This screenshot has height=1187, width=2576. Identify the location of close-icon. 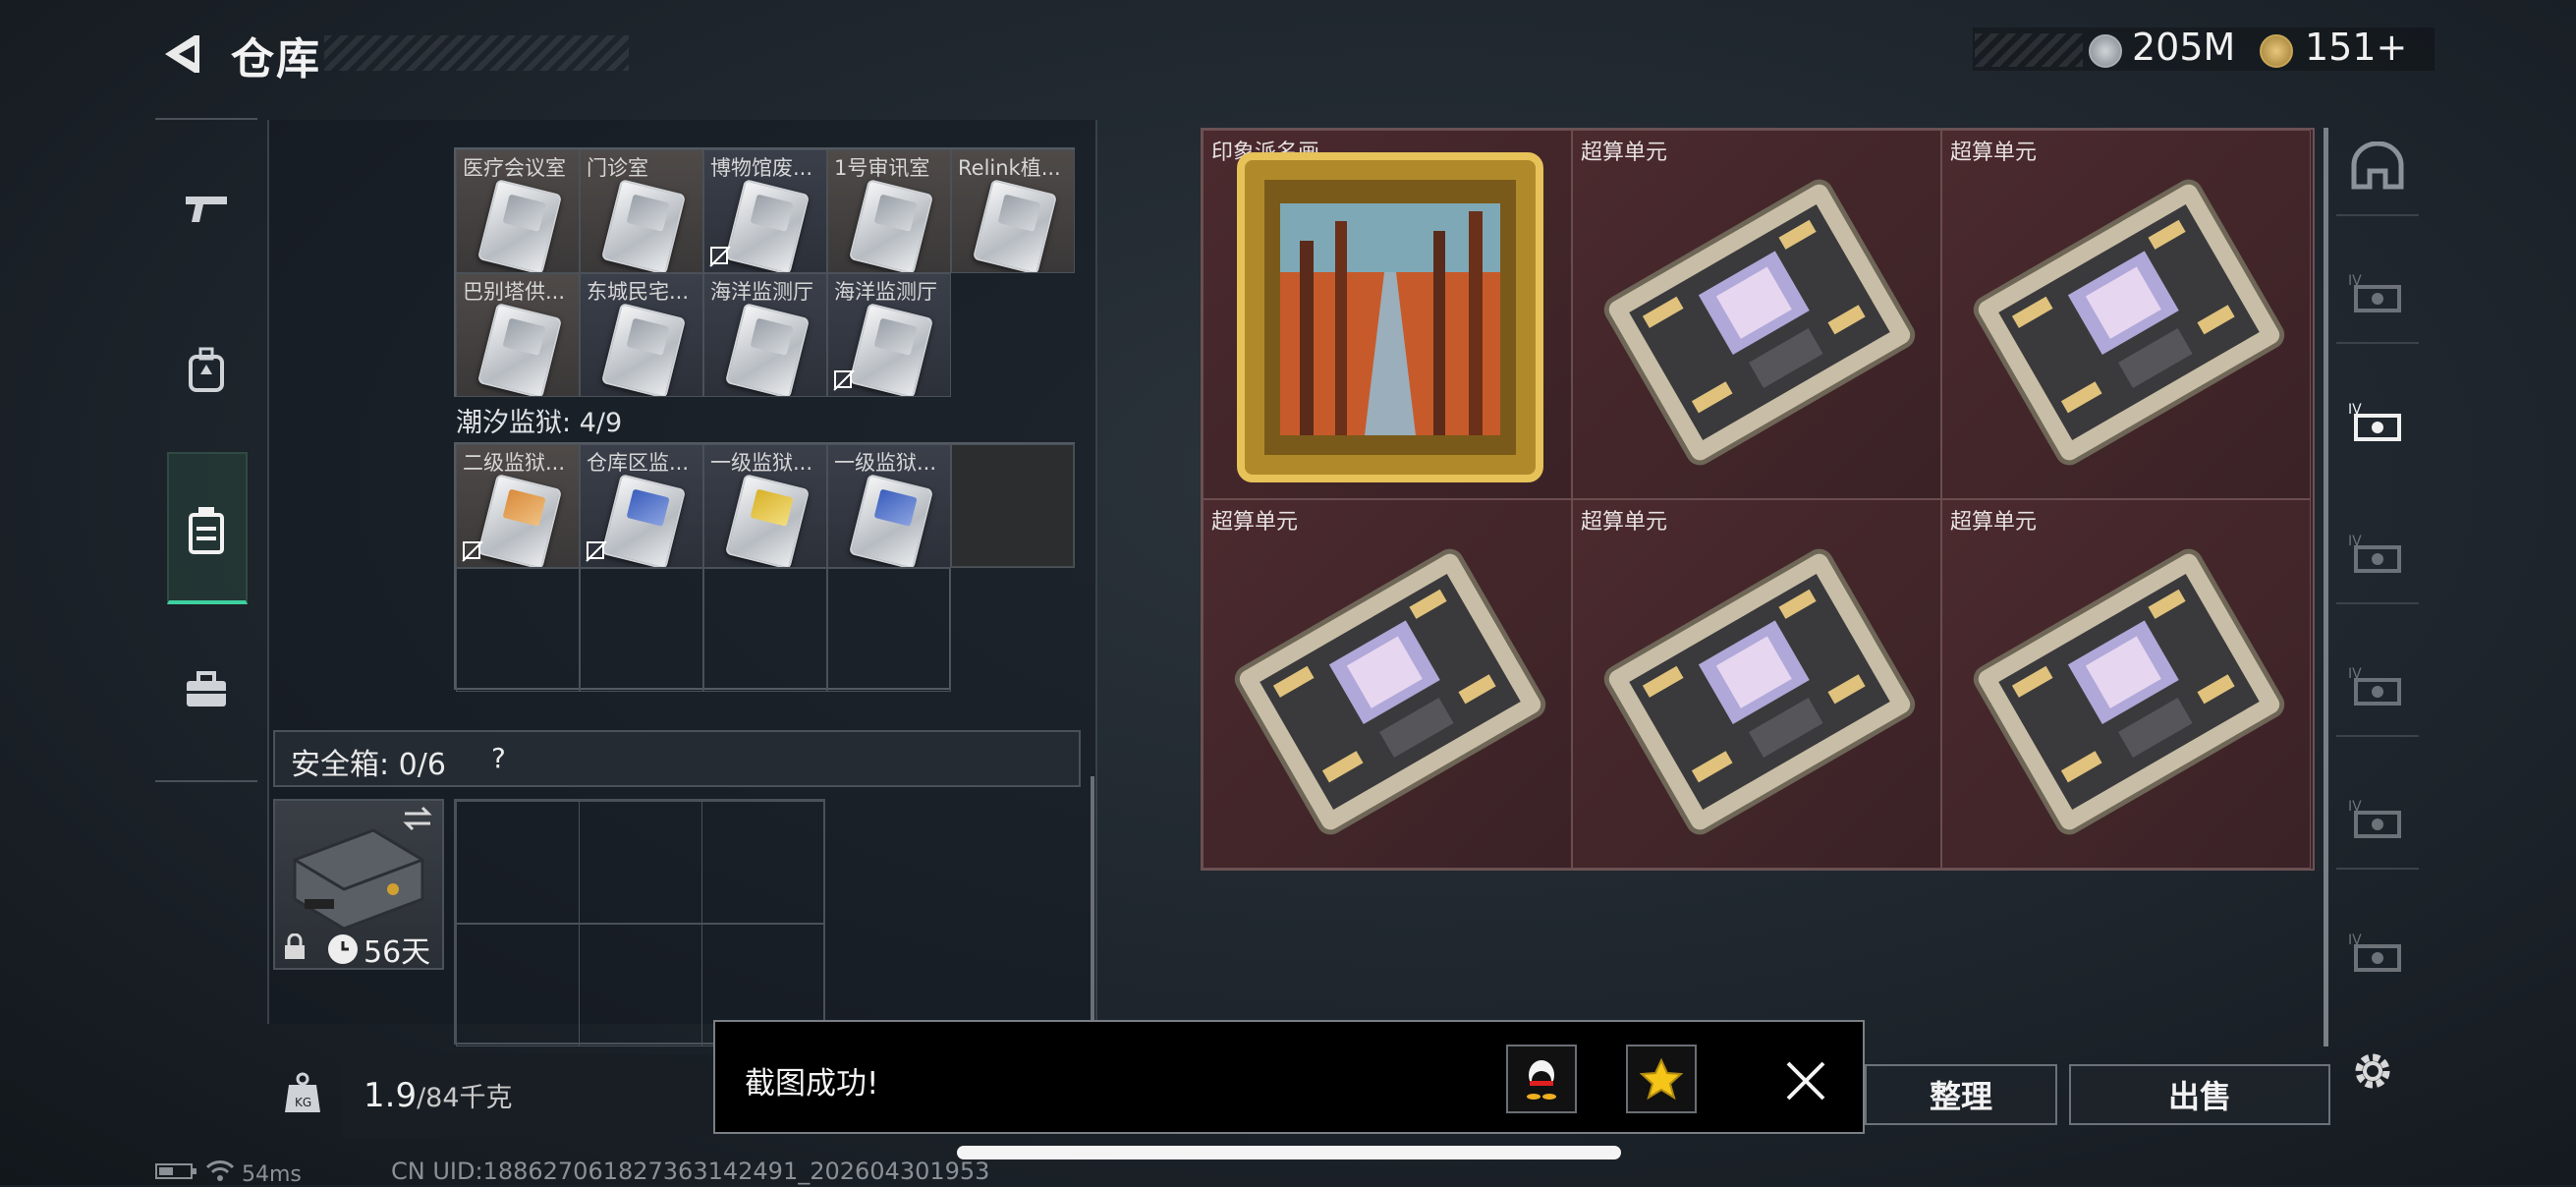
(1805, 1080).